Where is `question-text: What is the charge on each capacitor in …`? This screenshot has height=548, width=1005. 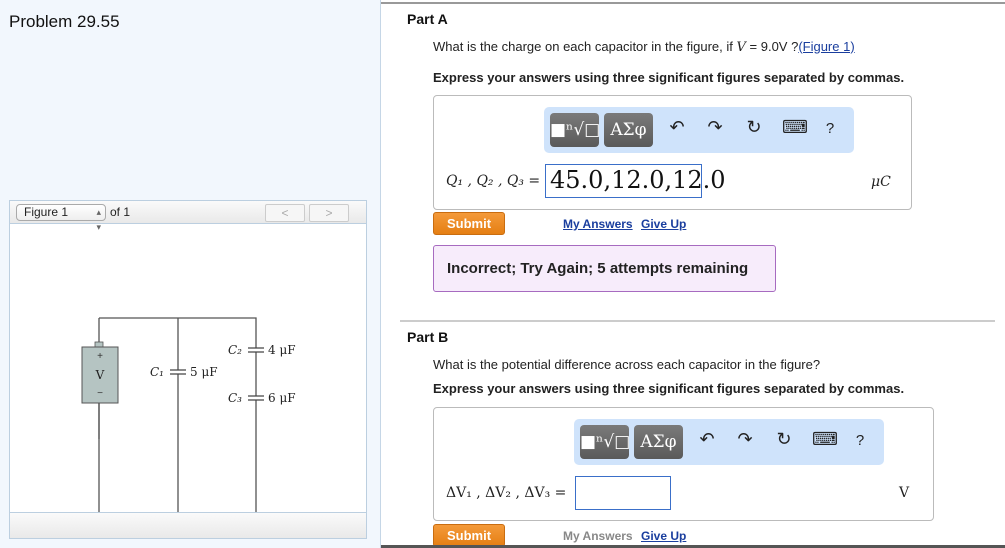 question-text: What is the charge on each capacitor in … is located at coordinates (585, 46).